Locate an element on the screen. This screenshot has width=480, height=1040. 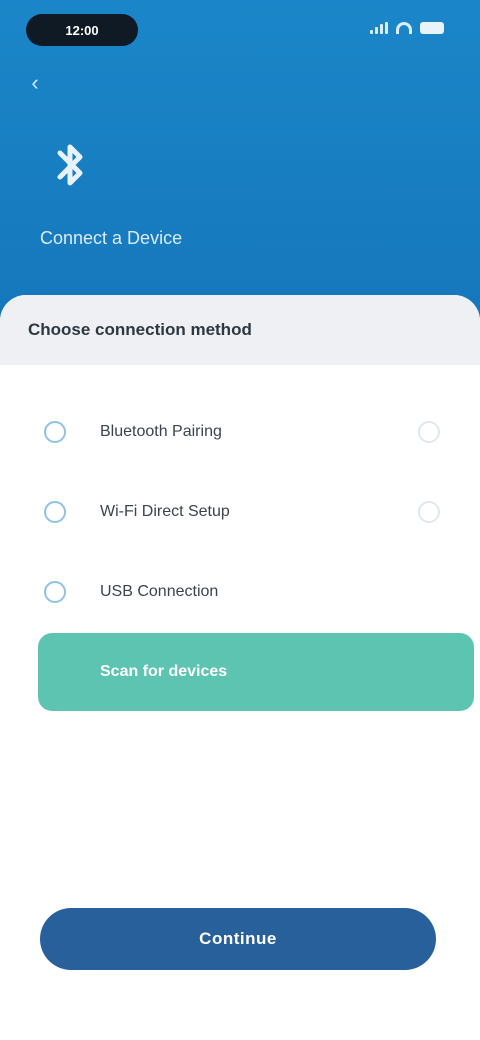
option-row-wifi: Wi-Fi Direct Setup is located at coordinates (242, 512).